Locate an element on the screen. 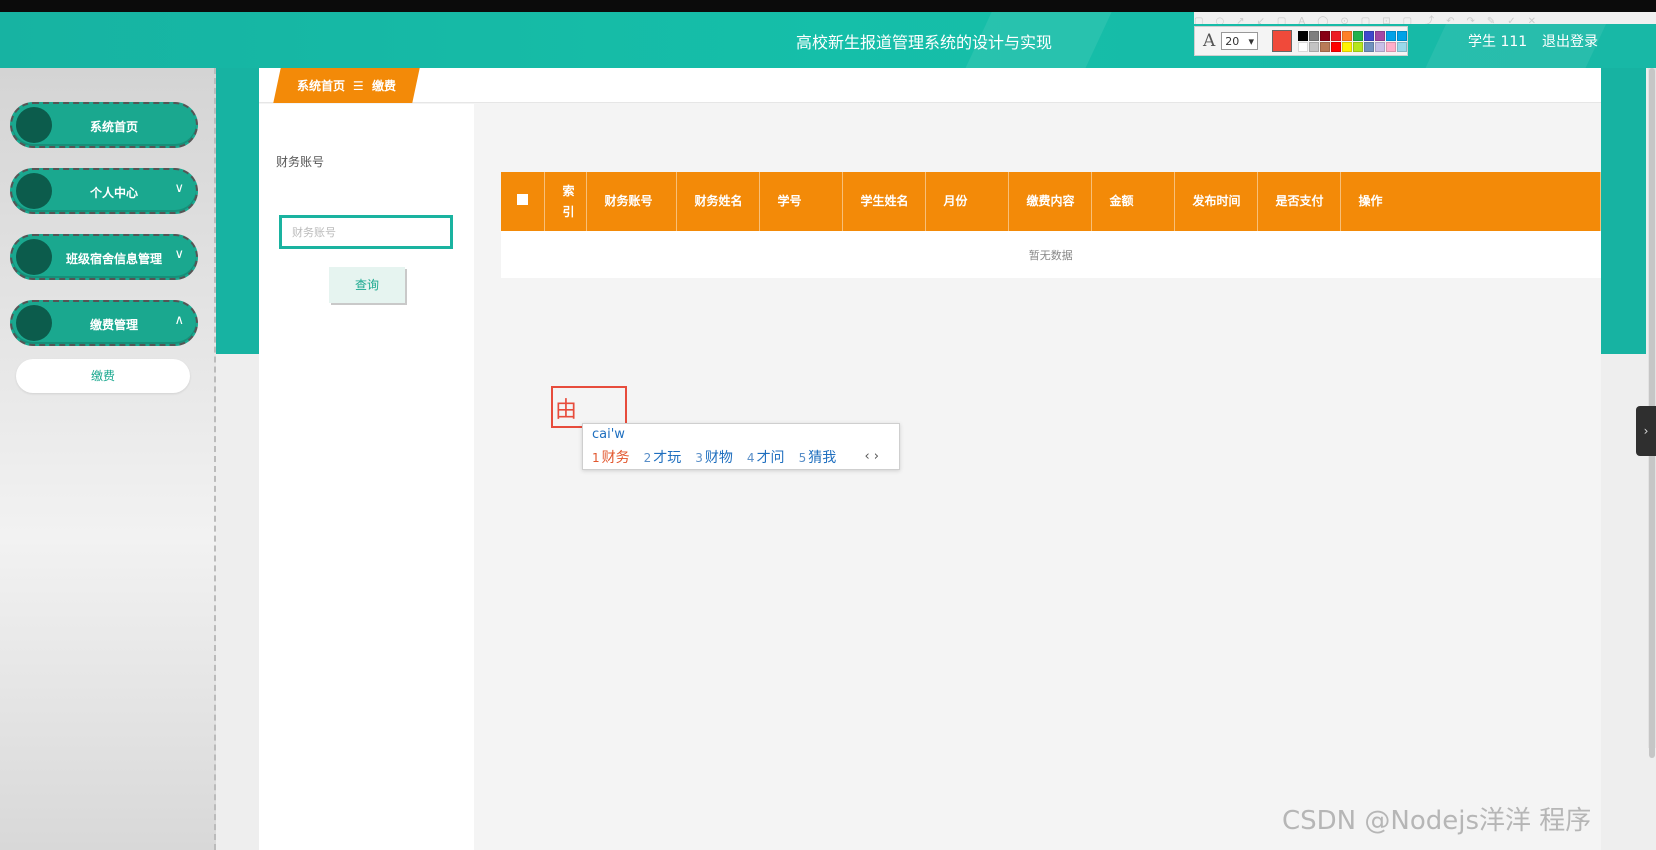 This screenshot has width=1656, height=850. sidebar-item-label: 个人中心 is located at coordinates (113, 193).